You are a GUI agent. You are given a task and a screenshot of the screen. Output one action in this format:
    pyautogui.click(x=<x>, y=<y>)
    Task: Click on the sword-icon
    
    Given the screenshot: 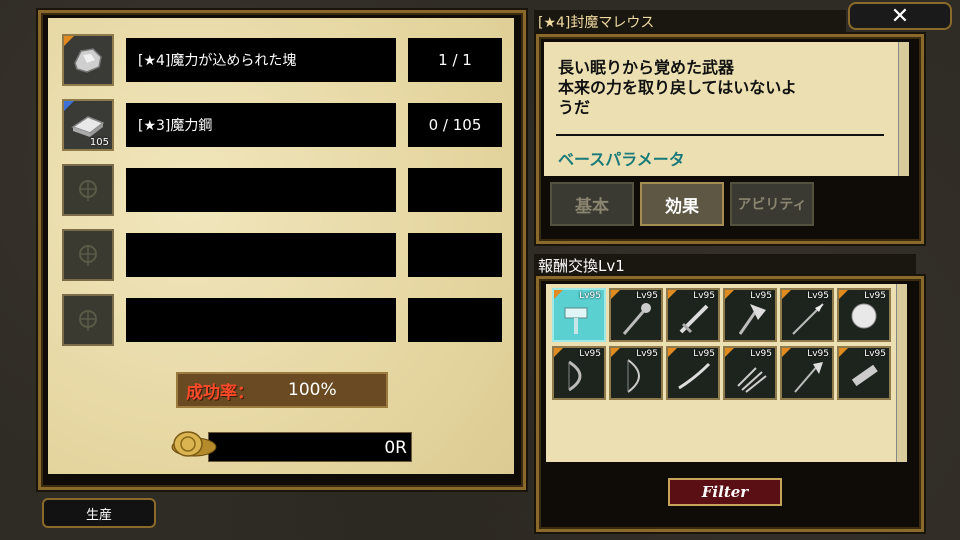 What is the action you would take?
    pyautogui.click(x=694, y=319)
    